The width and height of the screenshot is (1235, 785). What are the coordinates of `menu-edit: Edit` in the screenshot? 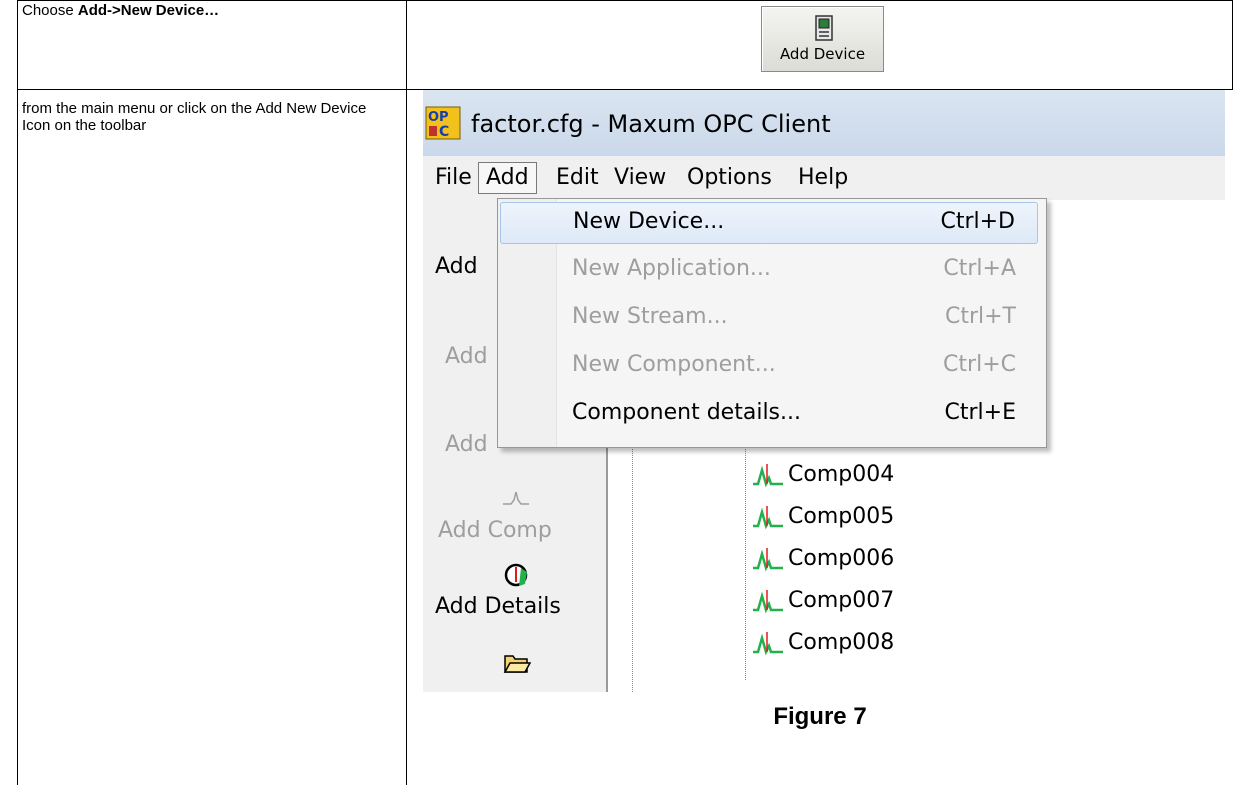 It's located at (577, 178).